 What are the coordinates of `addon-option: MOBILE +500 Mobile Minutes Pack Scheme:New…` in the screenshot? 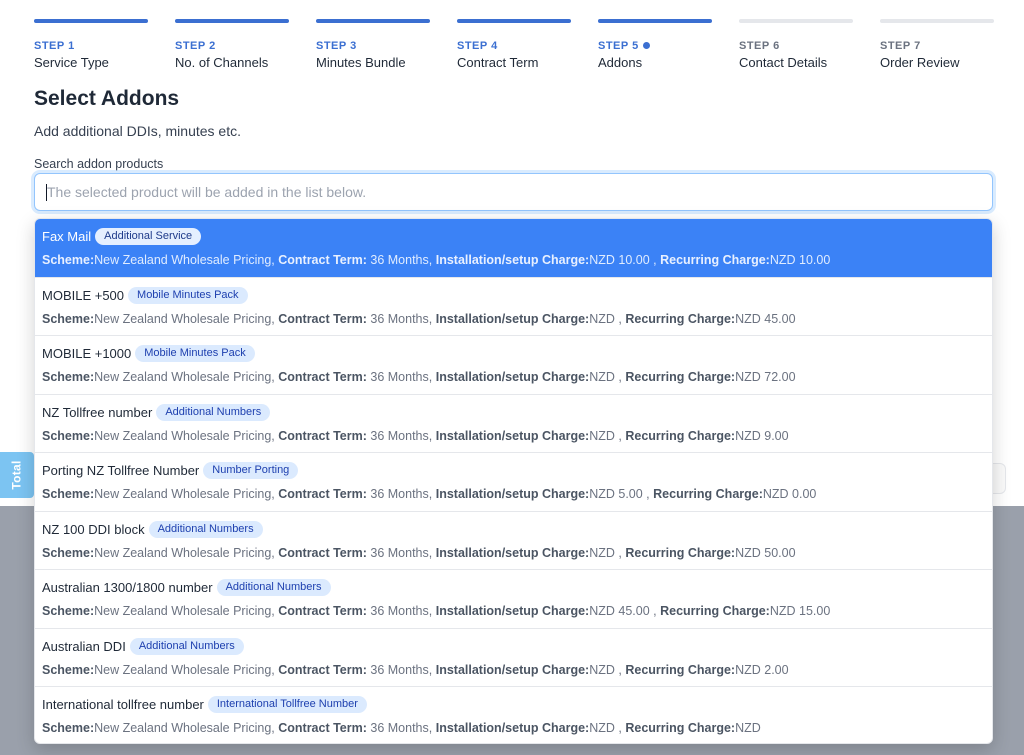 It's located at (513, 307).